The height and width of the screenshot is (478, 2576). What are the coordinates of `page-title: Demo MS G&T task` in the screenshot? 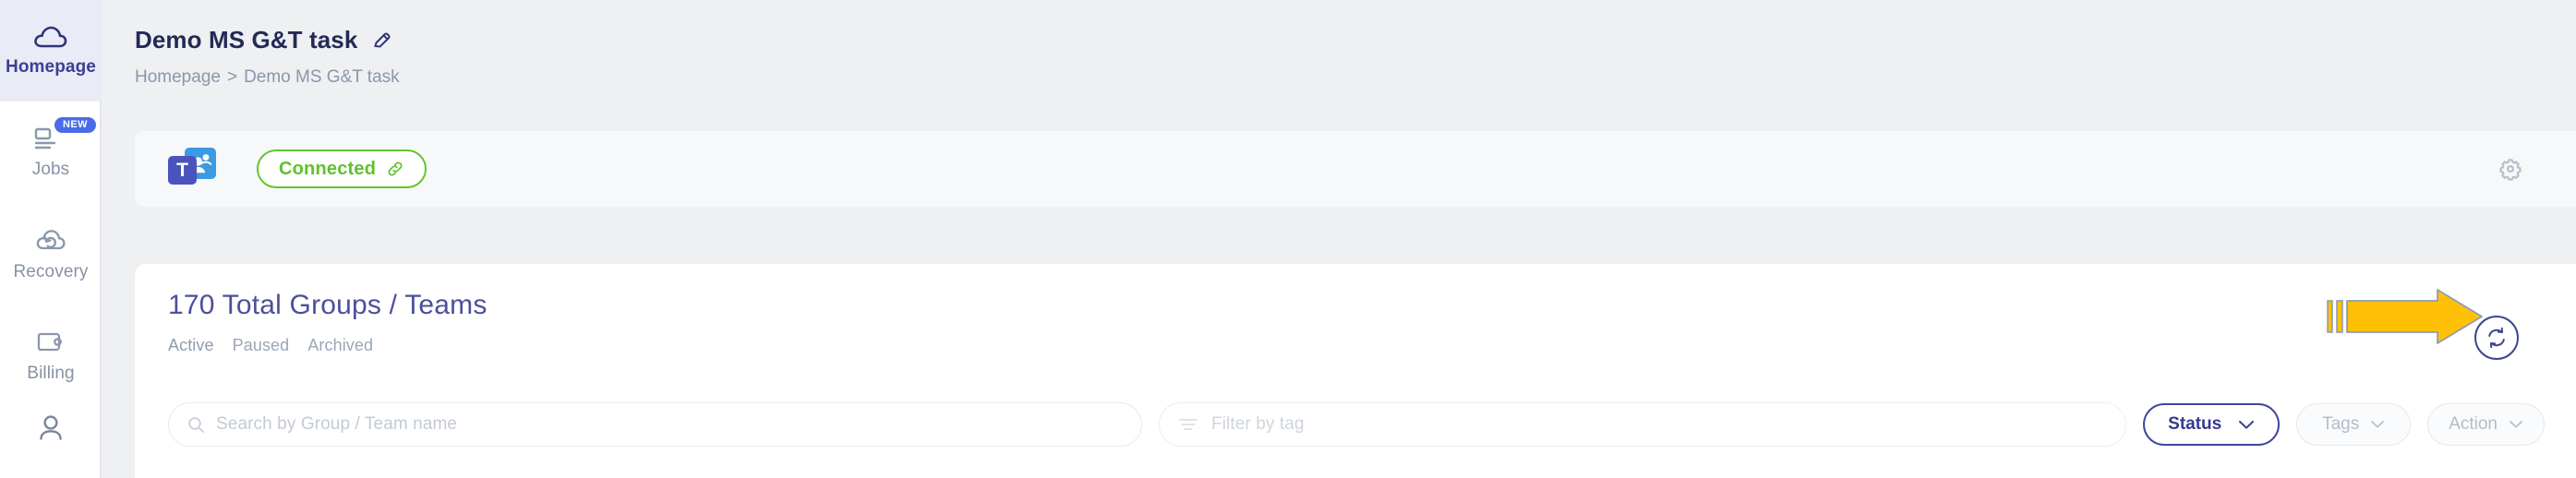 It's located at (246, 40).